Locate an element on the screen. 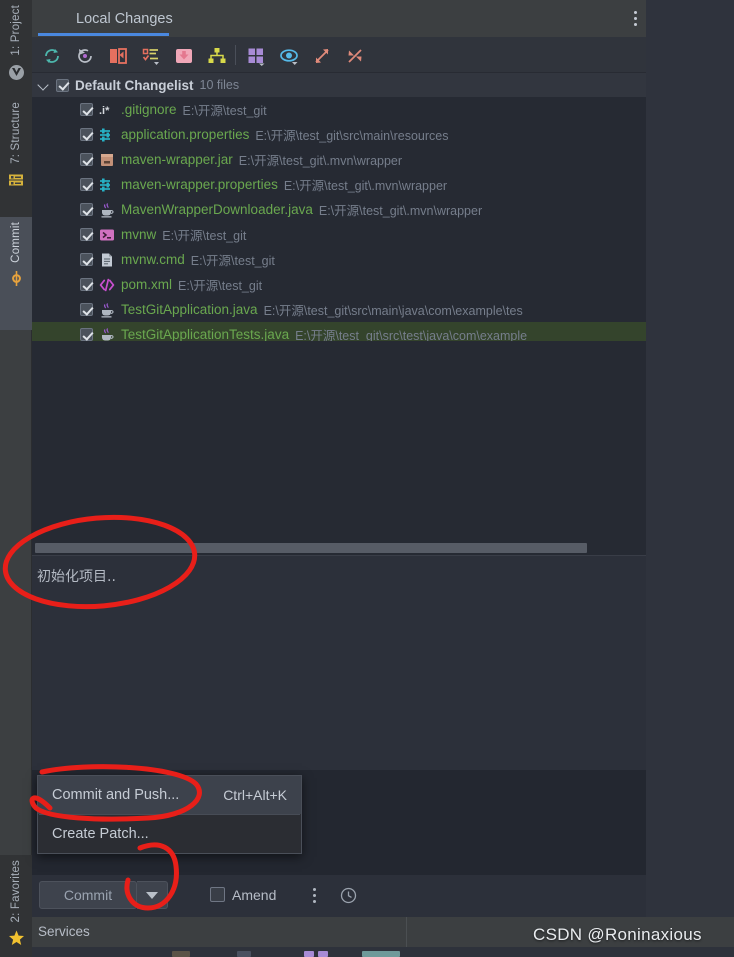 The width and height of the screenshot is (734, 957). commit-button: Commit is located at coordinates (88, 895).